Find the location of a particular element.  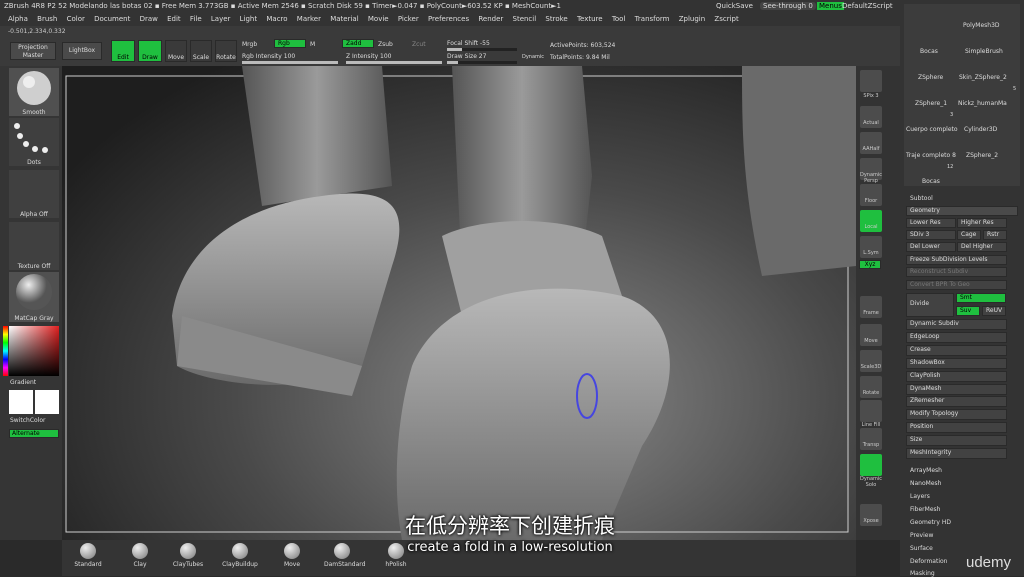

menu-item: Layer is located at coordinates (221, 19).